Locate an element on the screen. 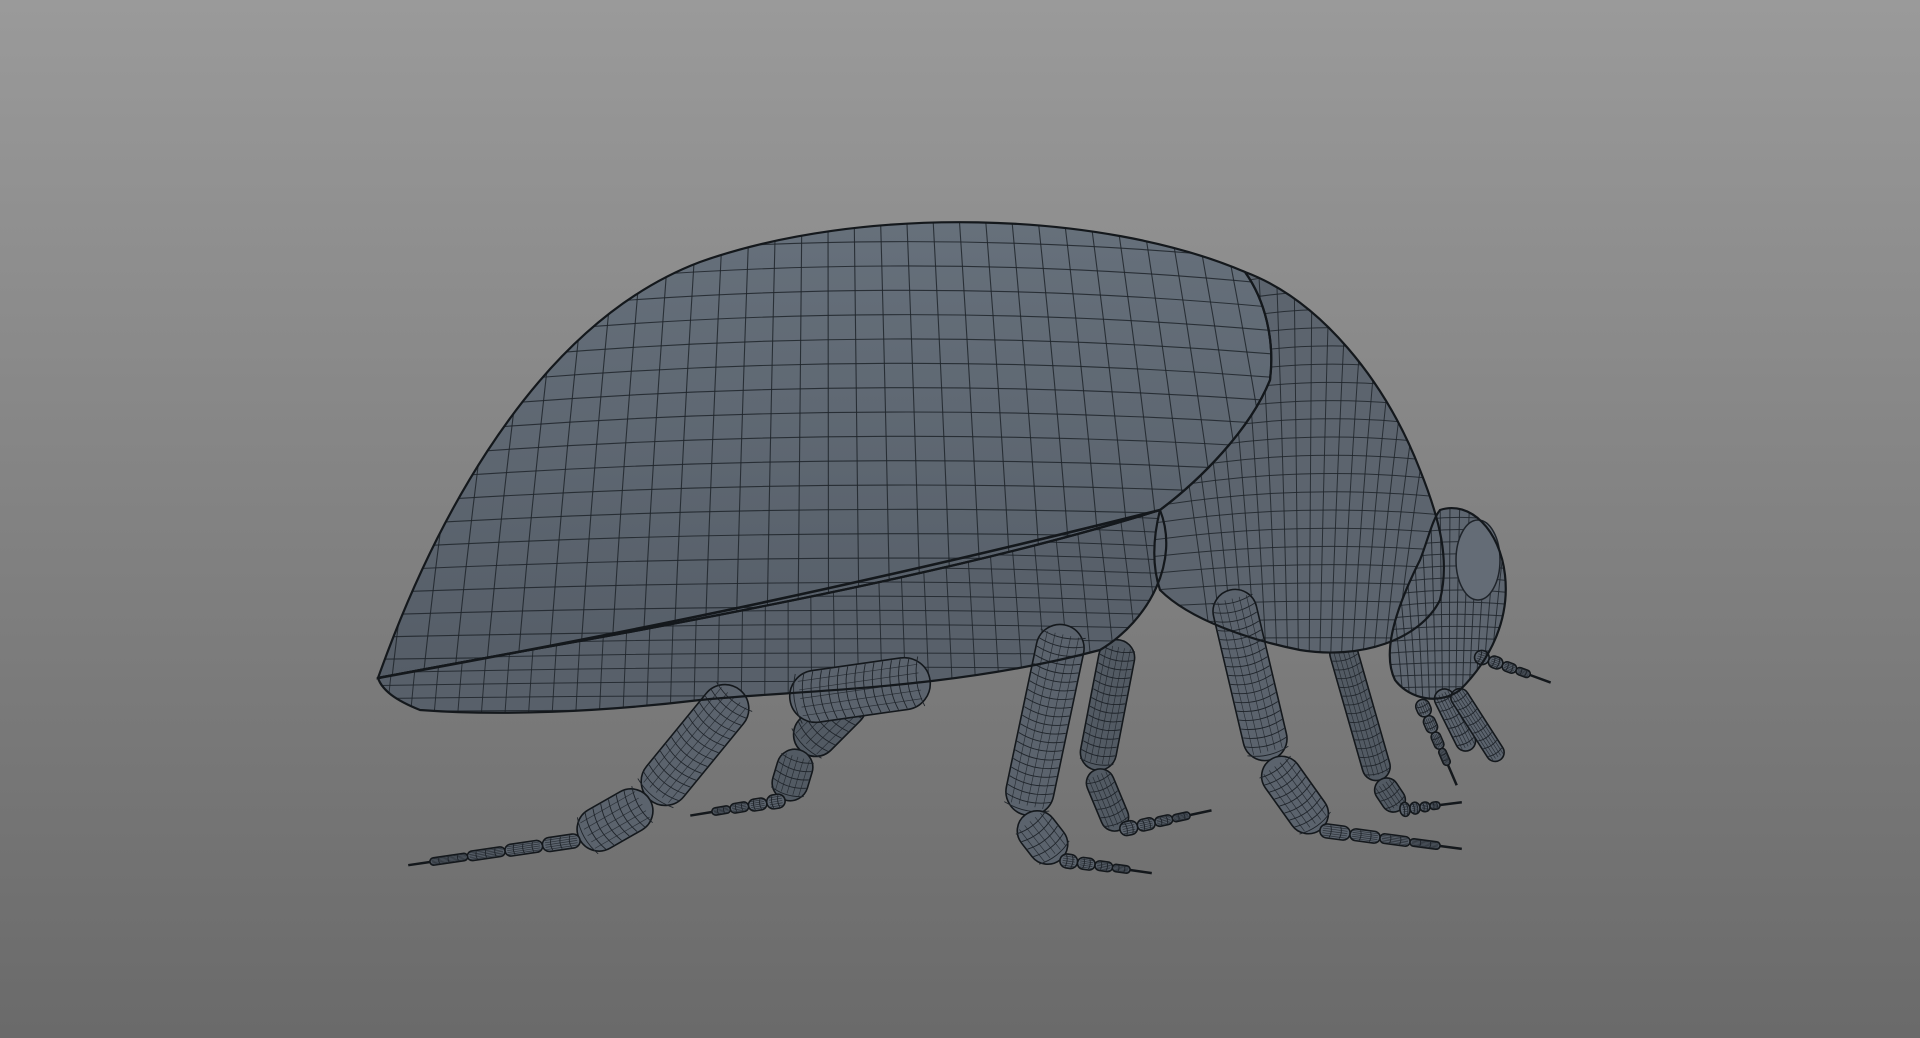 Image resolution: width=1920 pixels, height=1038 pixels. beetle-eye is located at coordinates (1478, 560).